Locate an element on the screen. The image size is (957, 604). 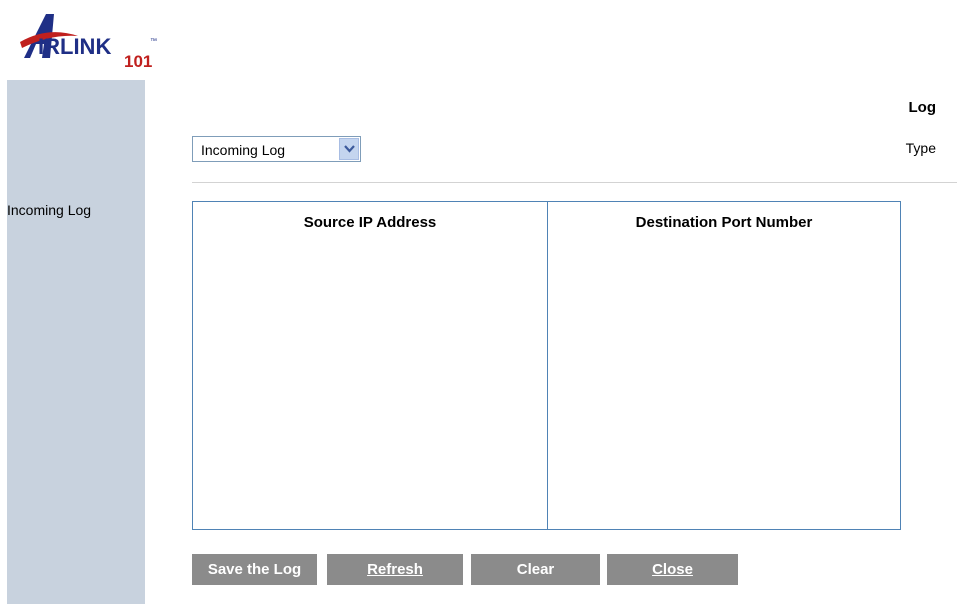
divider is located at coordinates (574, 182).